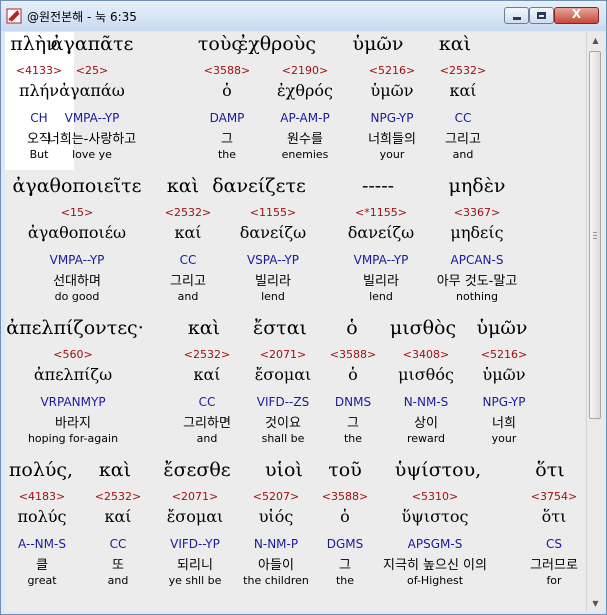 The width and height of the screenshot is (607, 615). I want to click on minimize-button, so click(516, 15).